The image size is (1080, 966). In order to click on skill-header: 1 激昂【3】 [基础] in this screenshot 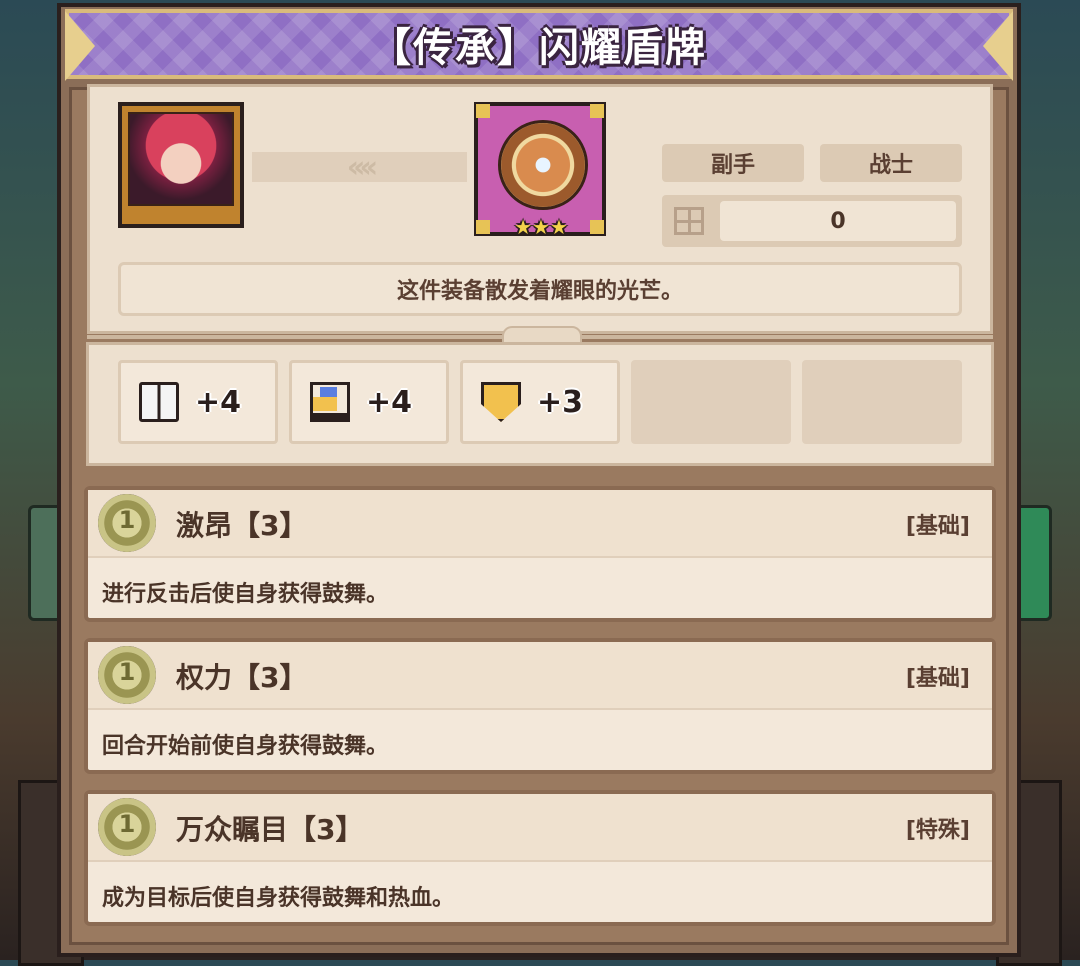, I will do `click(540, 524)`.